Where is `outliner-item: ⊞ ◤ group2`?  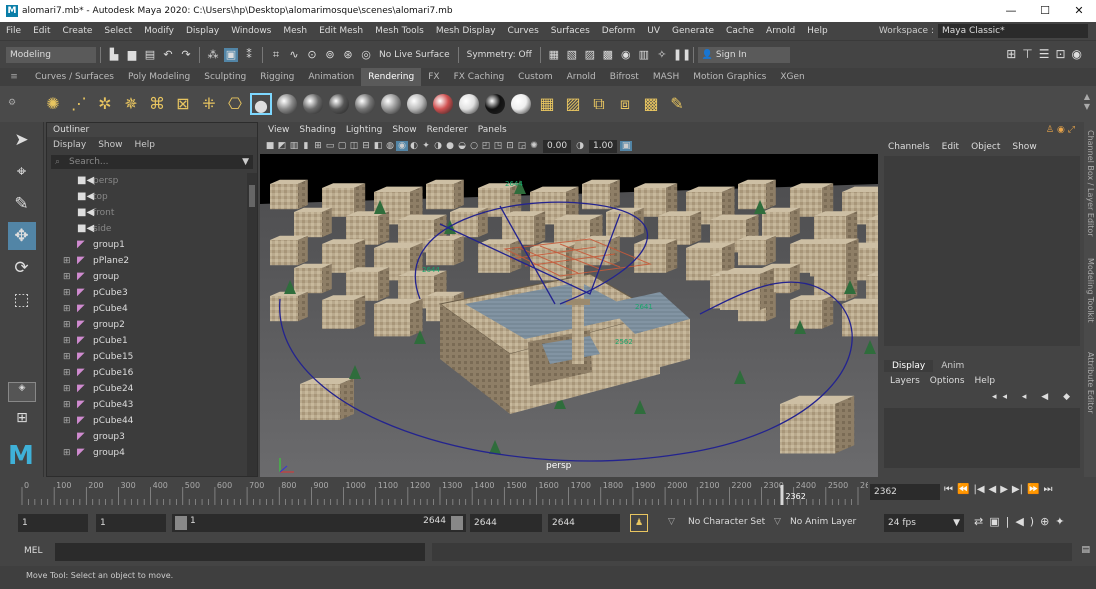 outliner-item: ⊞ ◤ group2 is located at coordinates (147, 325).